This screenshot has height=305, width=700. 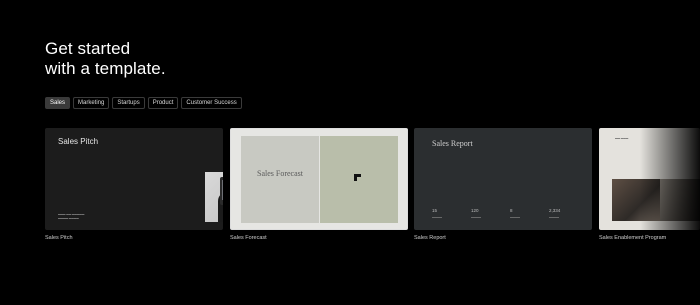 What do you see at coordinates (88, 48) in the screenshot?
I see `heading-line-1: Get started` at bounding box center [88, 48].